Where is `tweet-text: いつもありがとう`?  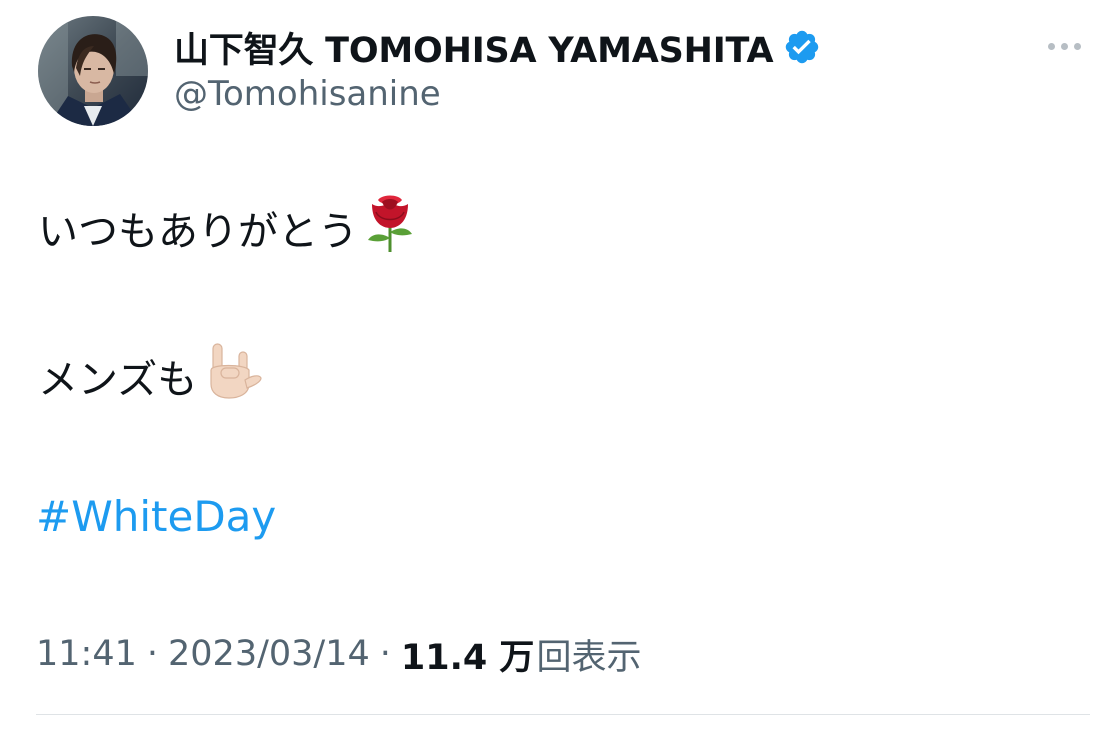
tweet-text: いつもありがとう is located at coordinates (198, 232).